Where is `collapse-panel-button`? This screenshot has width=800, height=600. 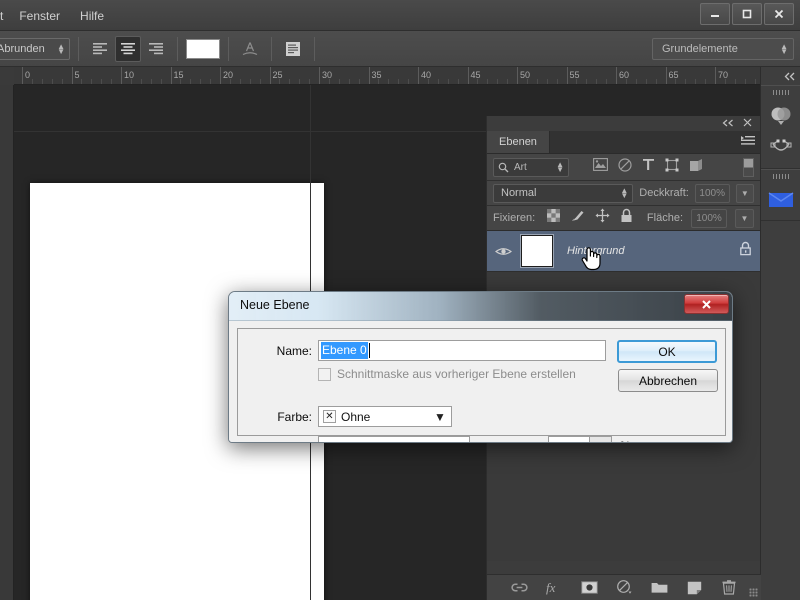 collapse-panel-button is located at coordinates (728, 124).